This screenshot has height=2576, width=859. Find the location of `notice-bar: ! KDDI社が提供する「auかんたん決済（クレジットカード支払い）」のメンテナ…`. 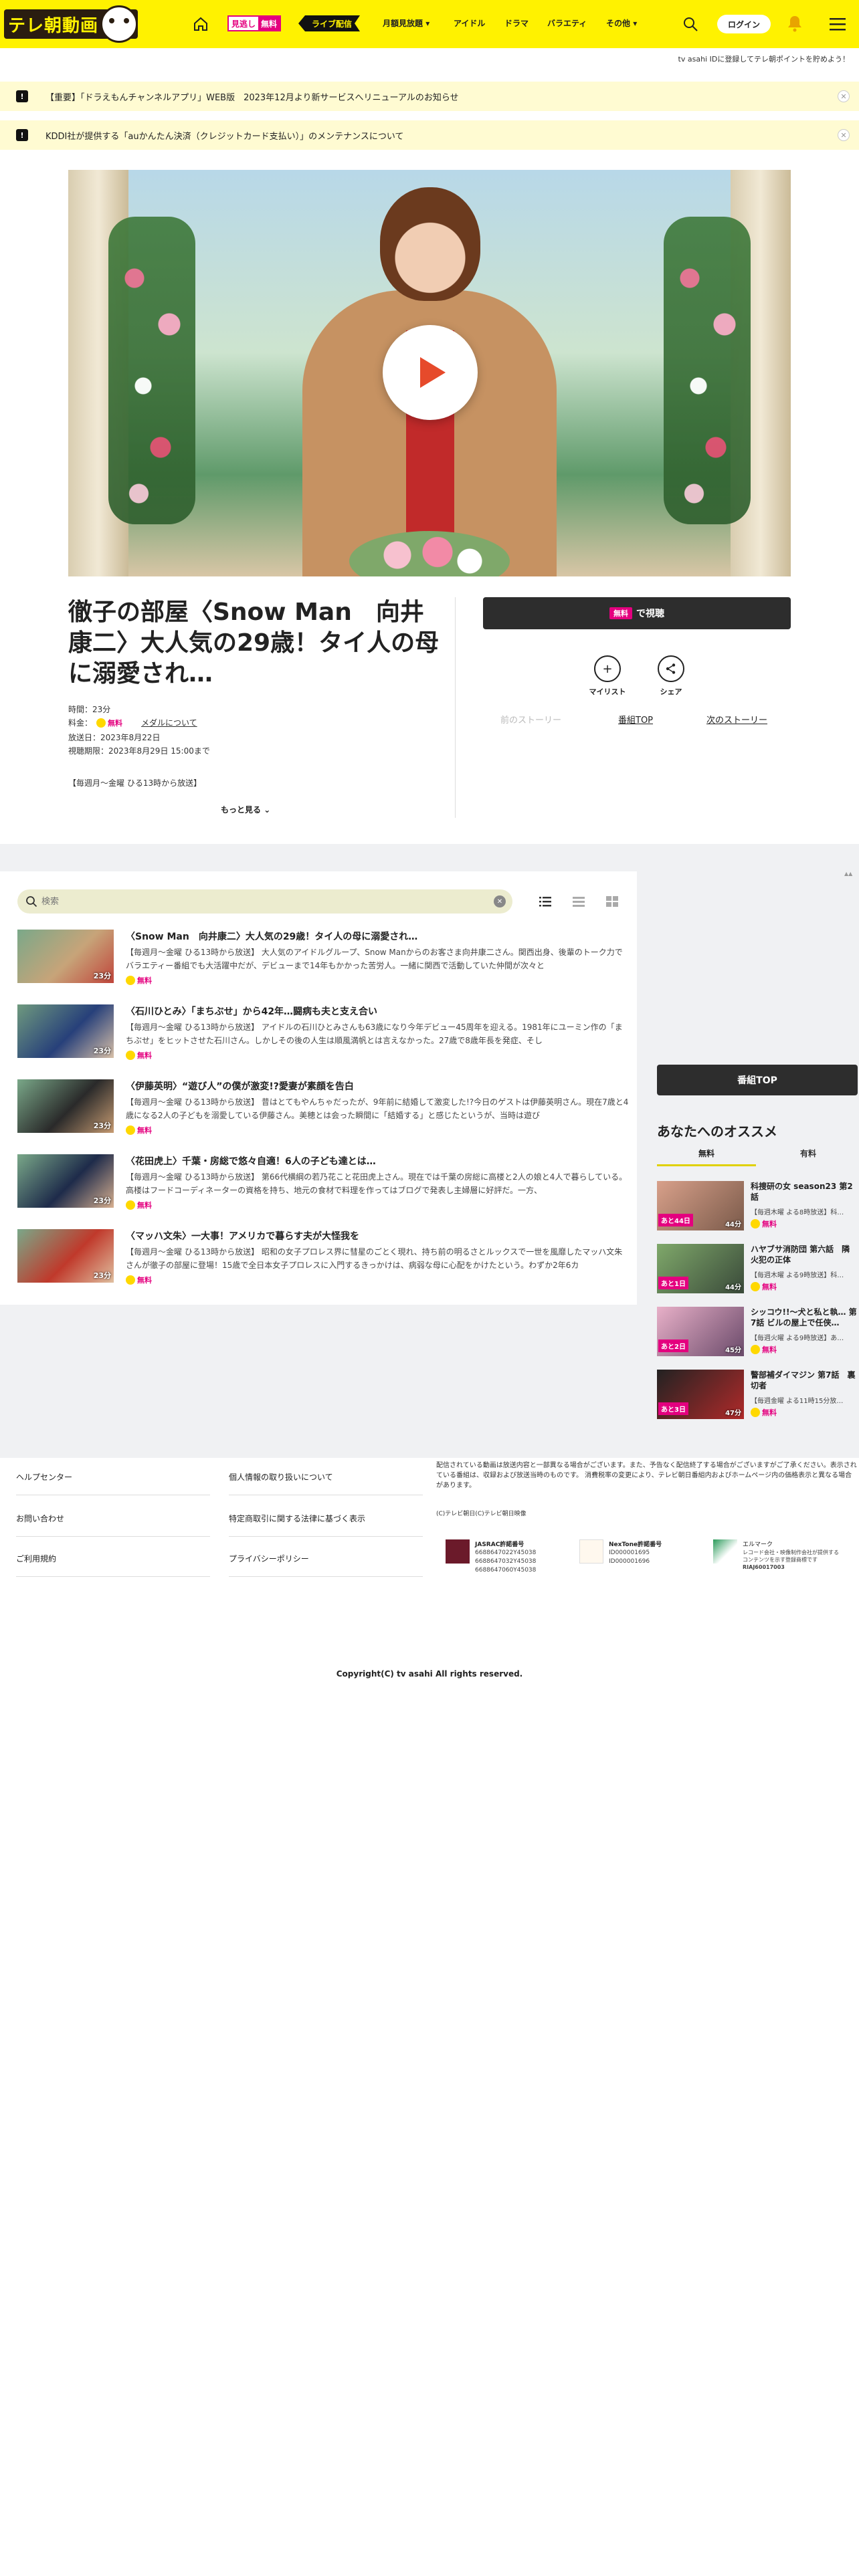

notice-bar: ! KDDI社が提供する「auかんたん決済（クレジットカード支払い）」のメンテナ… is located at coordinates (429, 135).